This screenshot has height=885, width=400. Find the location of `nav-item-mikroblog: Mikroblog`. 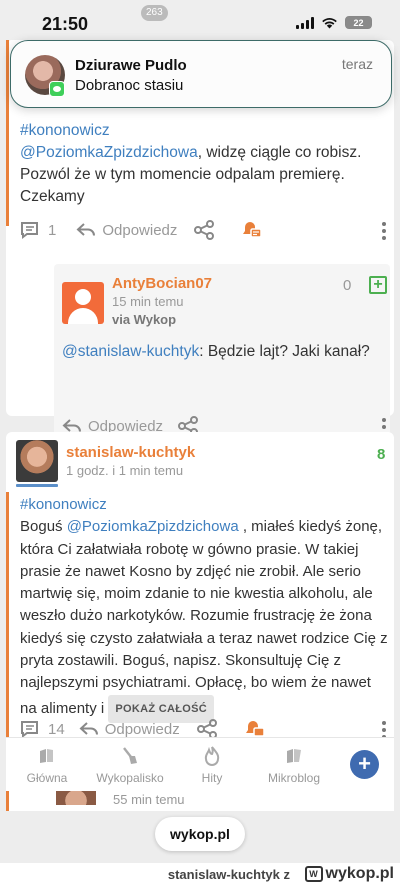

nav-item-mikroblog: Mikroblog is located at coordinates (294, 765).